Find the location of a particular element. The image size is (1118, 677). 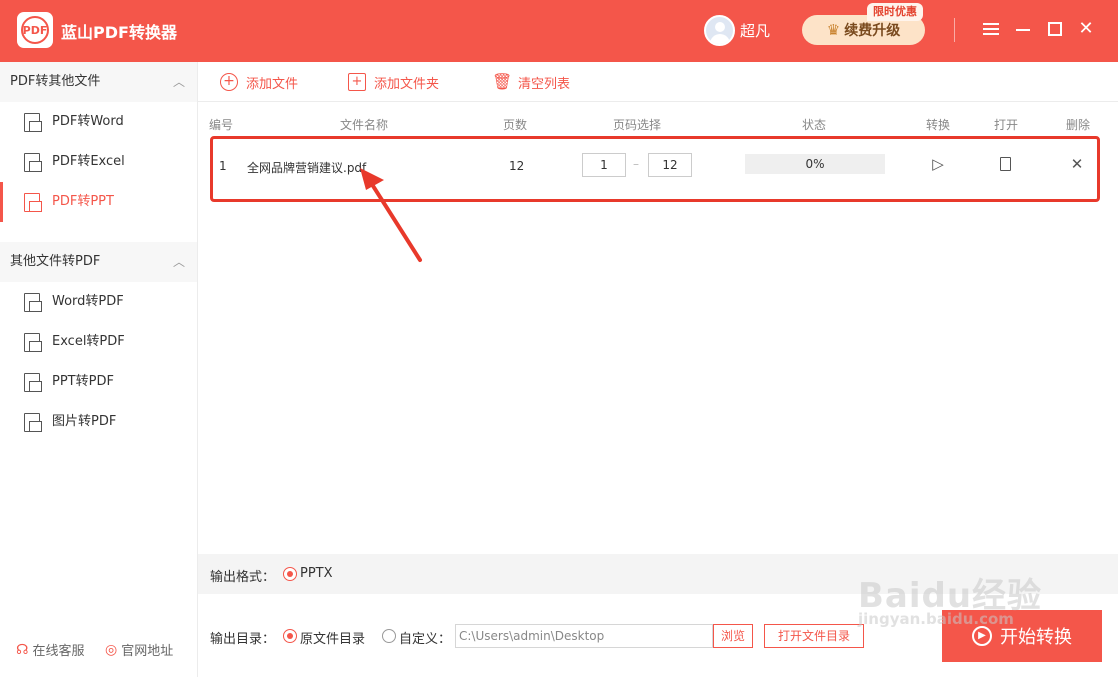

website-link: ◎ 官网地址 is located at coordinates (139, 650).